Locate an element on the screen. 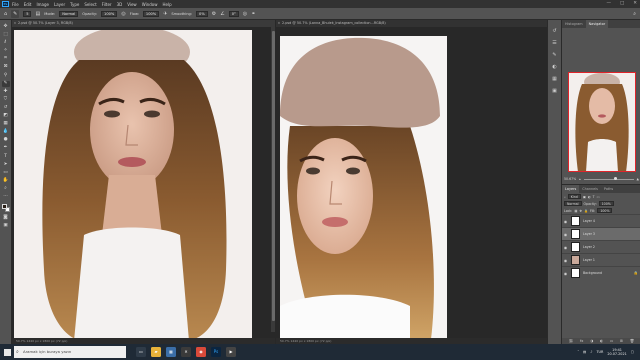 This screenshot has height=360, width=640. network-icon: ▤ is located at coordinates (584, 352).